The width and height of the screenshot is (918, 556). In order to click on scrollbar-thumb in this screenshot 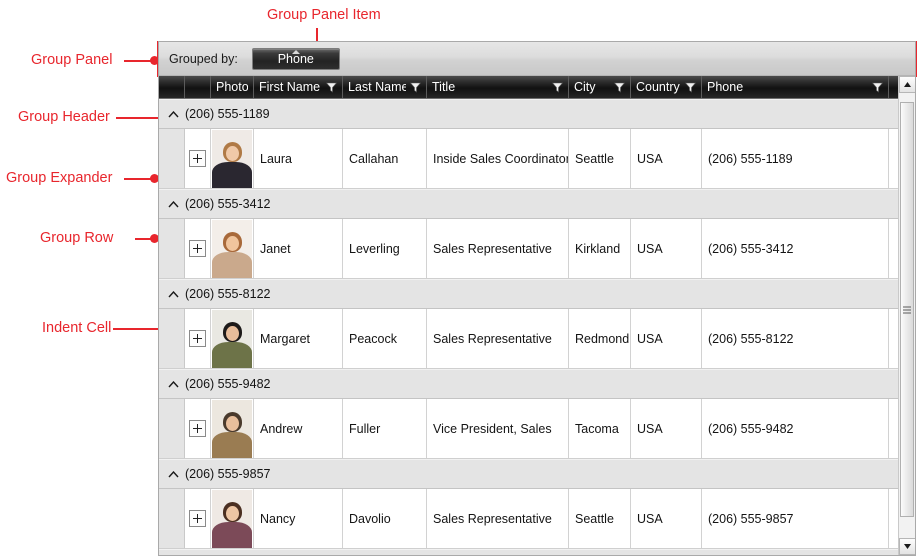, I will do `click(907, 309)`.